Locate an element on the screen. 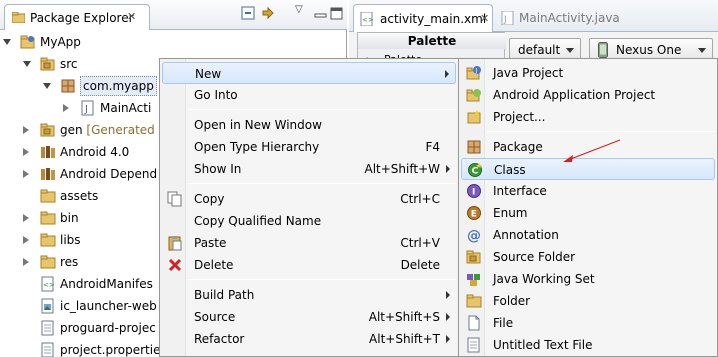 The height and width of the screenshot is (357, 718). tree-item-decoration: [Generated is located at coordinates (118, 130).